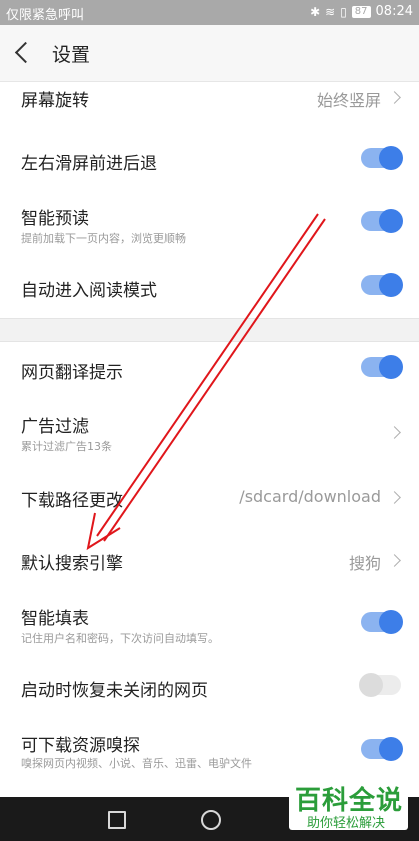 This screenshot has width=419, height=841. Describe the element at coordinates (211, 820) in the screenshot. I see `home-icon` at that location.